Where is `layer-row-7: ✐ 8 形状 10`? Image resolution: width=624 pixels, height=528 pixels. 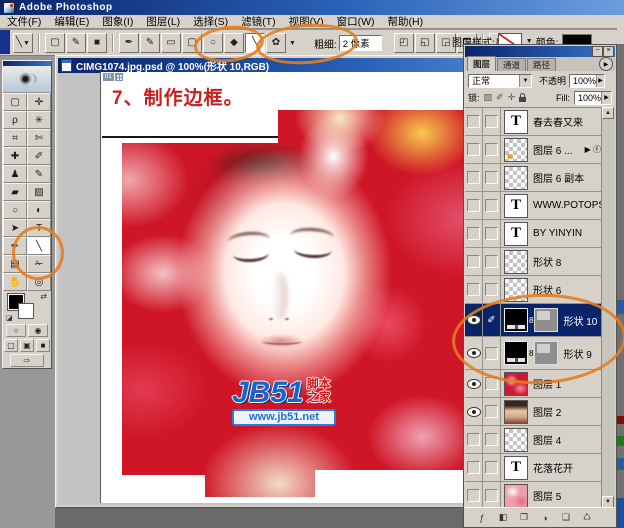 layer-row-7: ✐ 8 形状 10 is located at coordinates (534, 320).